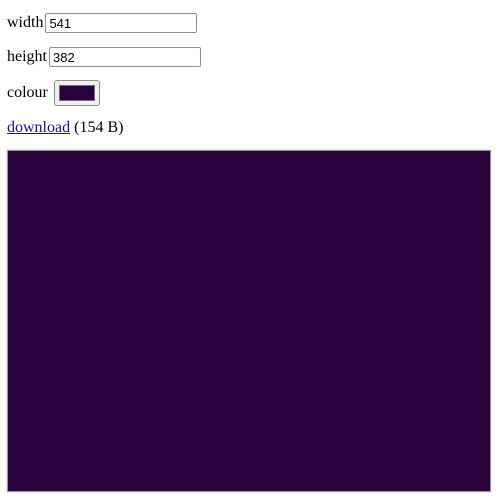  I want to click on width-row: width, so click(102, 23).